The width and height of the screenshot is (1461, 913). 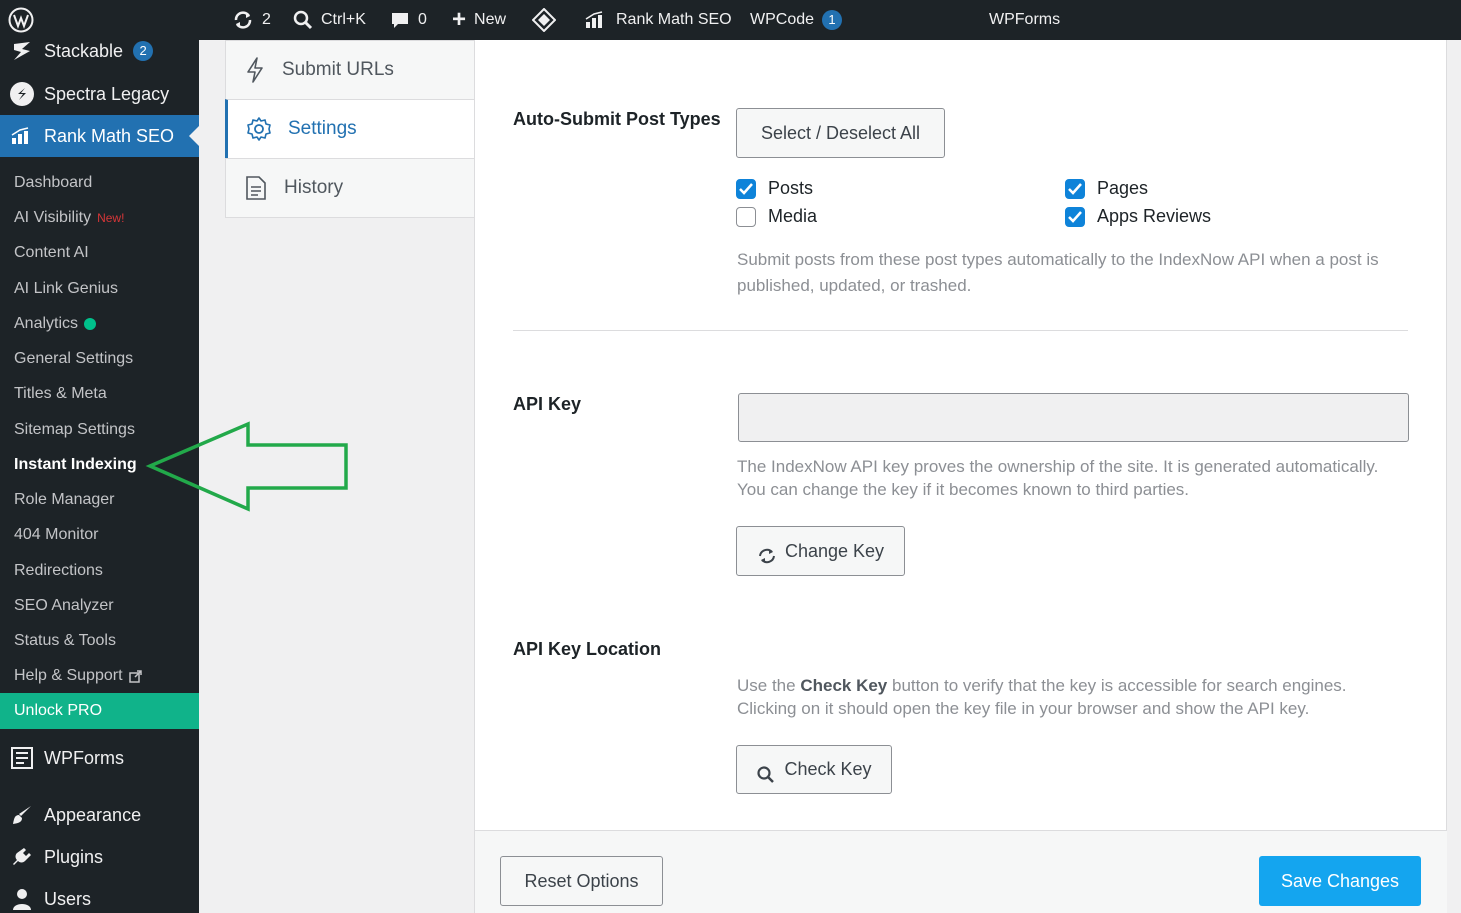 What do you see at coordinates (256, 188) in the screenshot?
I see `document-icon` at bounding box center [256, 188].